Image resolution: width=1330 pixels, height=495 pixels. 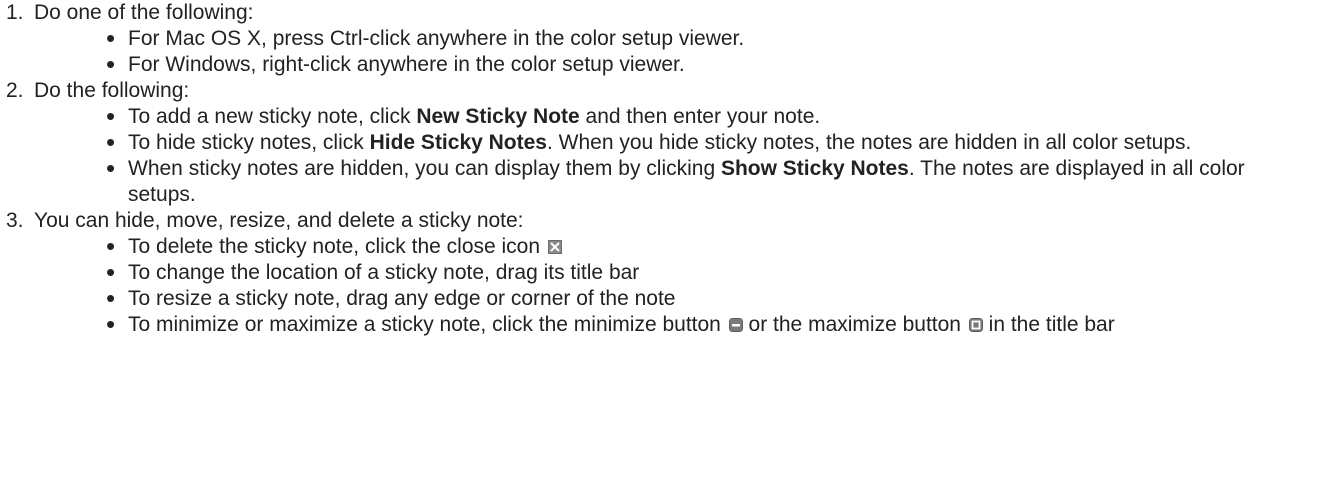 What do you see at coordinates (700, 116) in the screenshot?
I see `bullet-text-post: and then enter your note.` at bounding box center [700, 116].